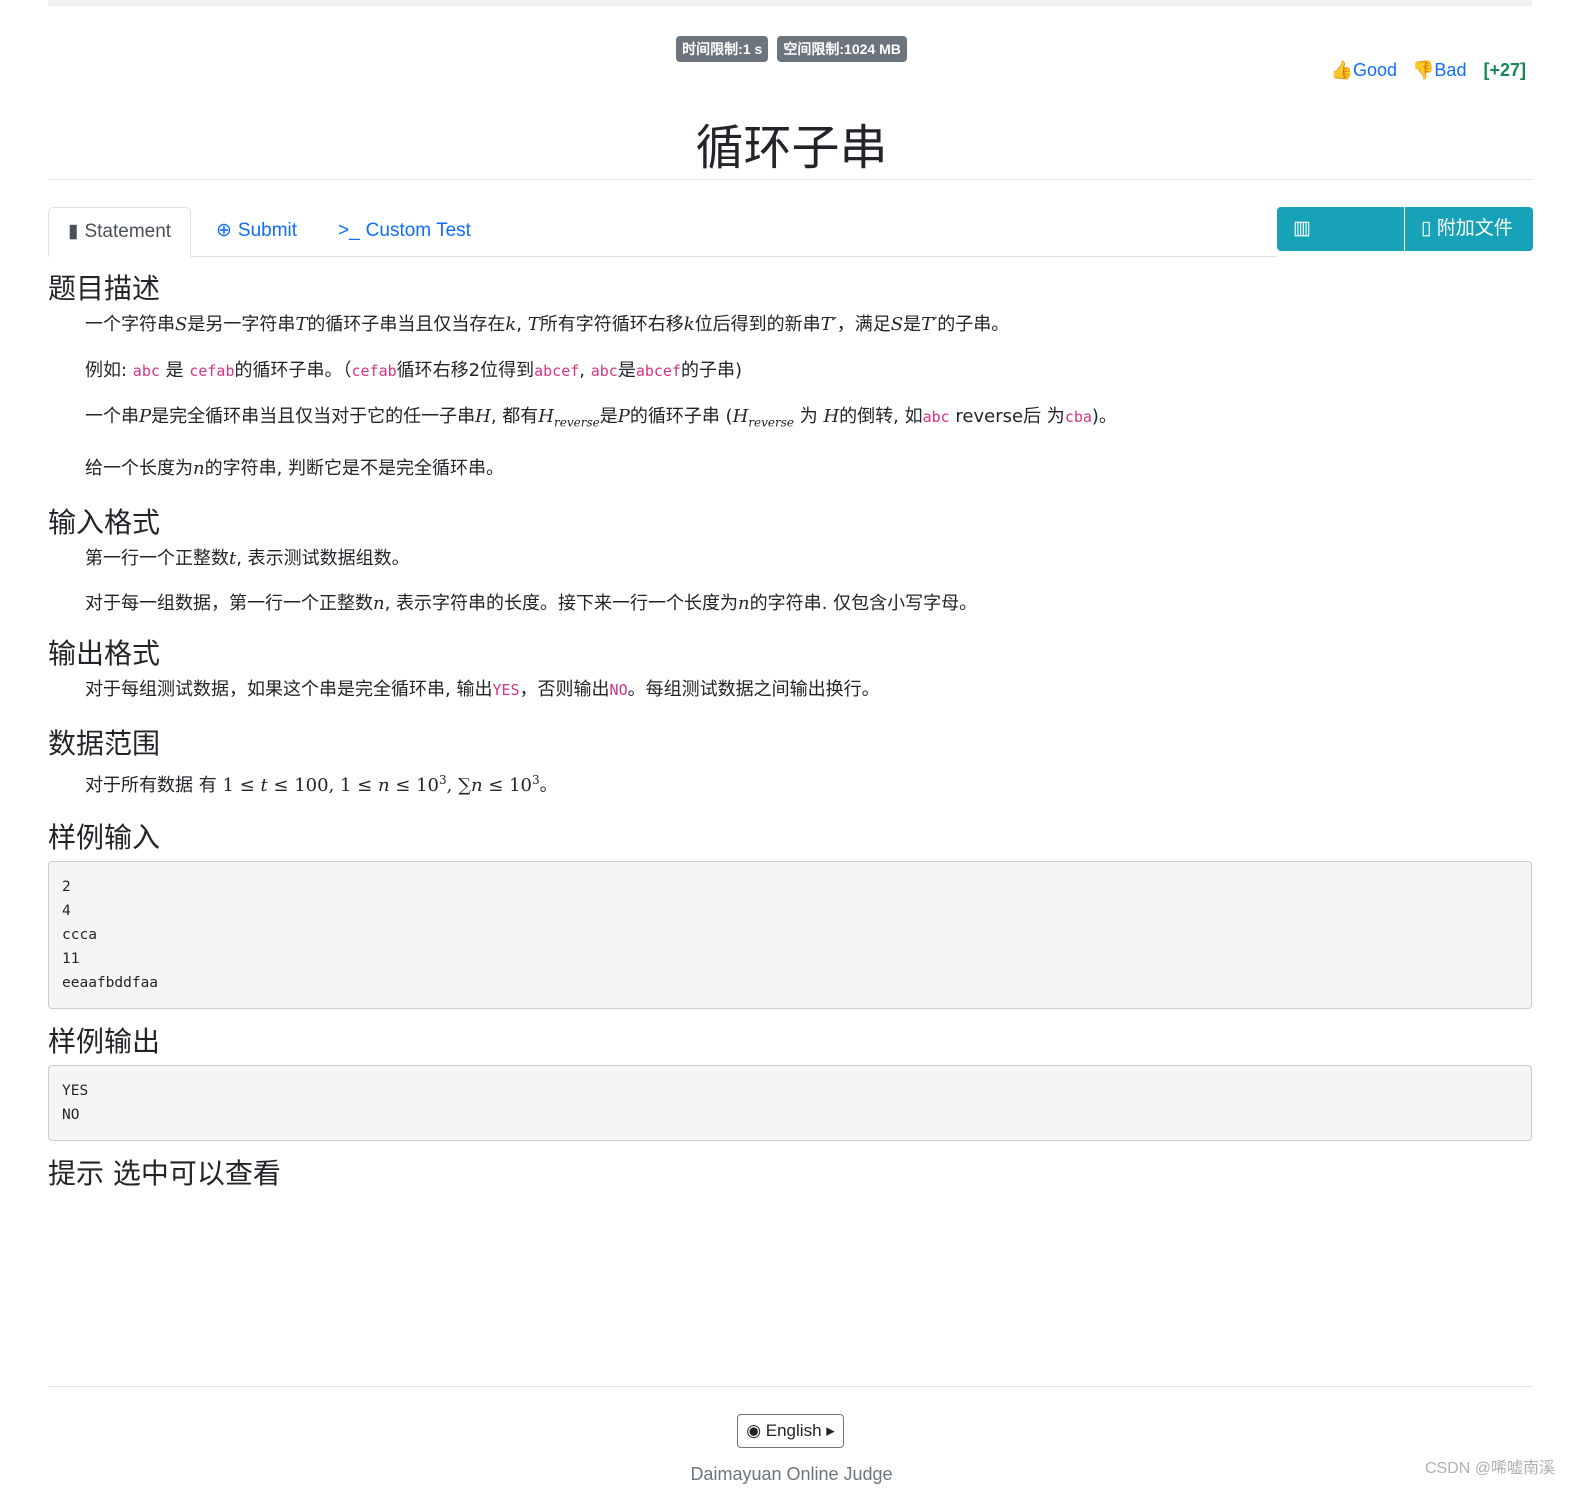 This screenshot has height=1496, width=1583. What do you see at coordinates (1340, 245) in the screenshot?
I see `statistics-button: ▥ Statistics` at bounding box center [1340, 245].